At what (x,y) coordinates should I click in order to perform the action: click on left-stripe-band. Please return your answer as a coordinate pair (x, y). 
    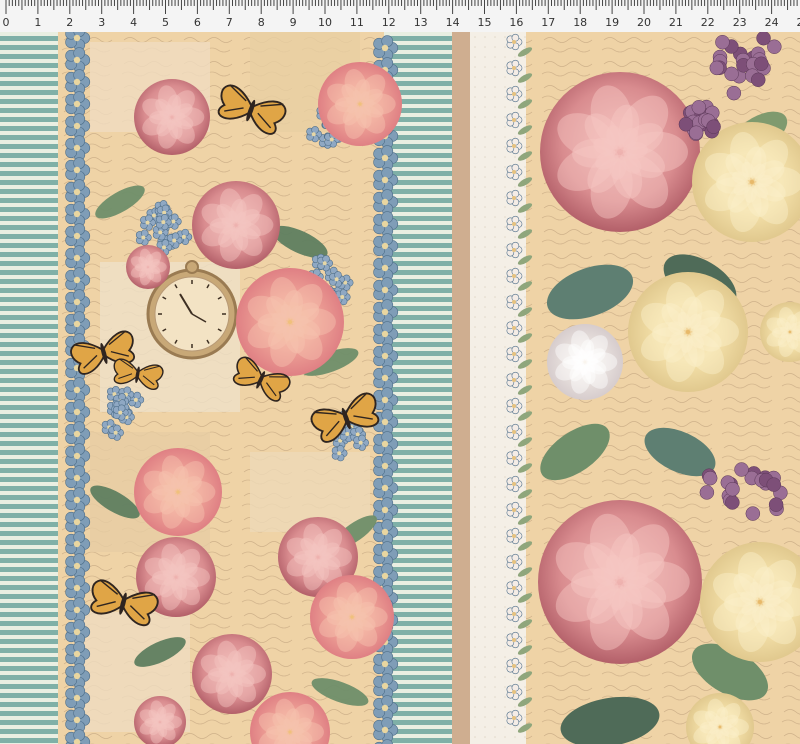
    Looking at the image, I should click on (29, 388).